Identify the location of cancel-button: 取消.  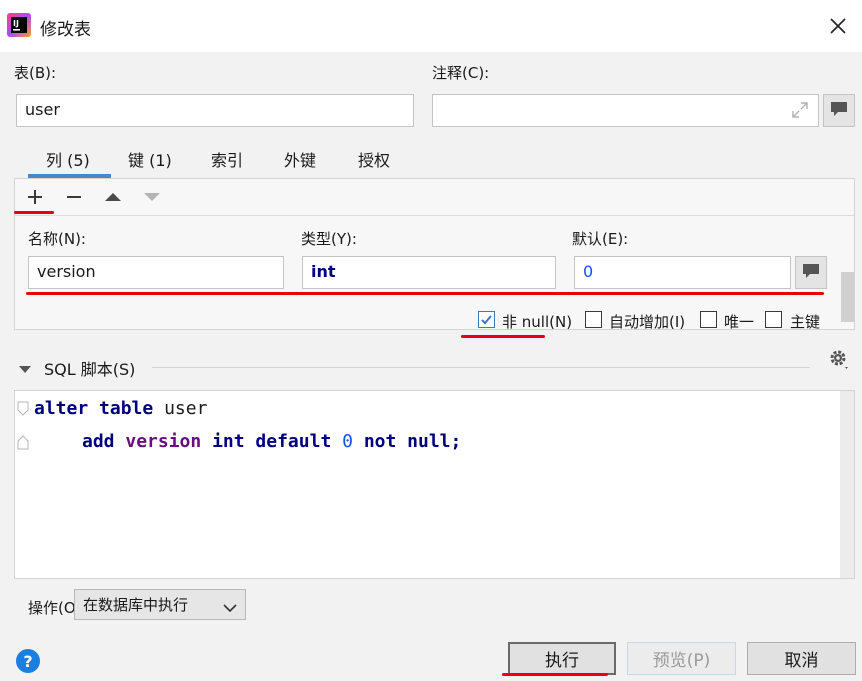
(801, 658).